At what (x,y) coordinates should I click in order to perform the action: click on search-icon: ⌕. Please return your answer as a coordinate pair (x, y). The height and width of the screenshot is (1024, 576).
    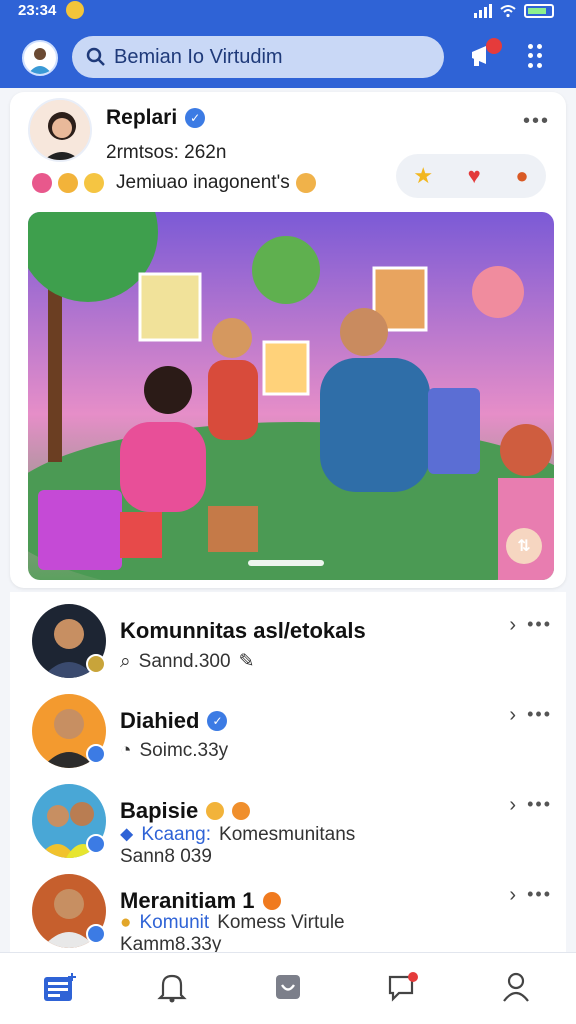
    Looking at the image, I should click on (125, 661).